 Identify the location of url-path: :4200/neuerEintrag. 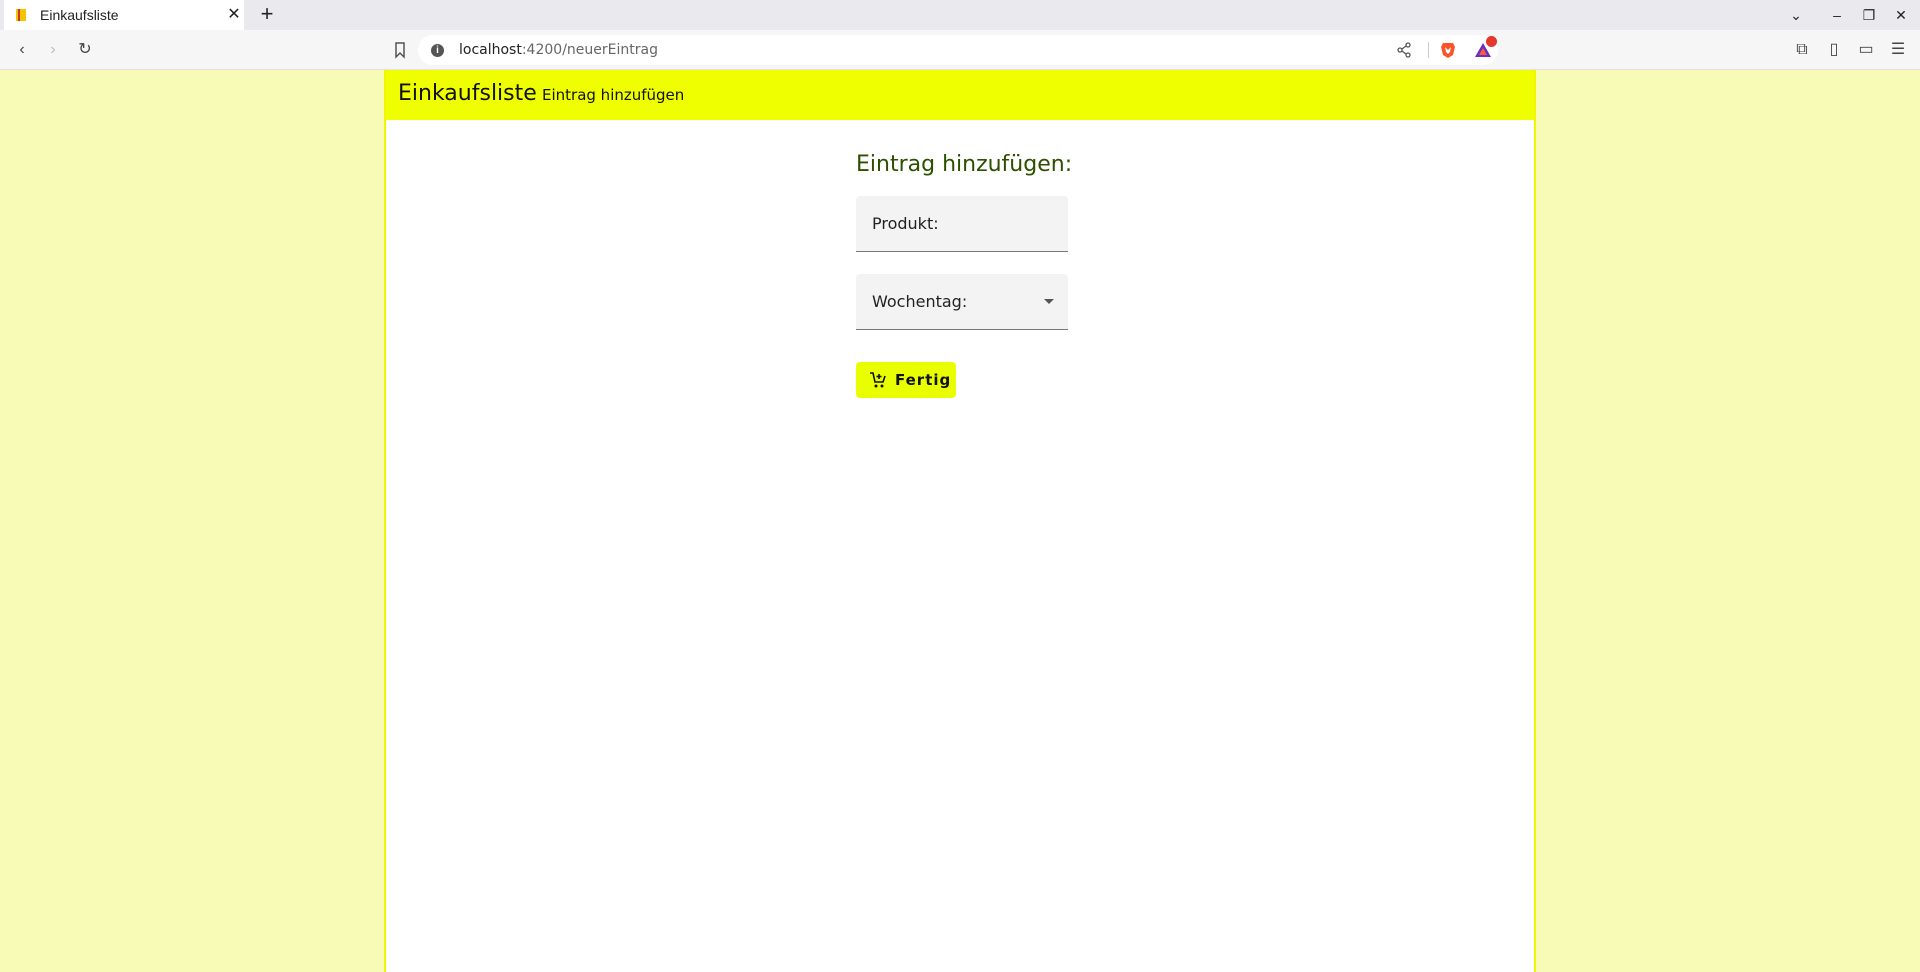
(589, 50).